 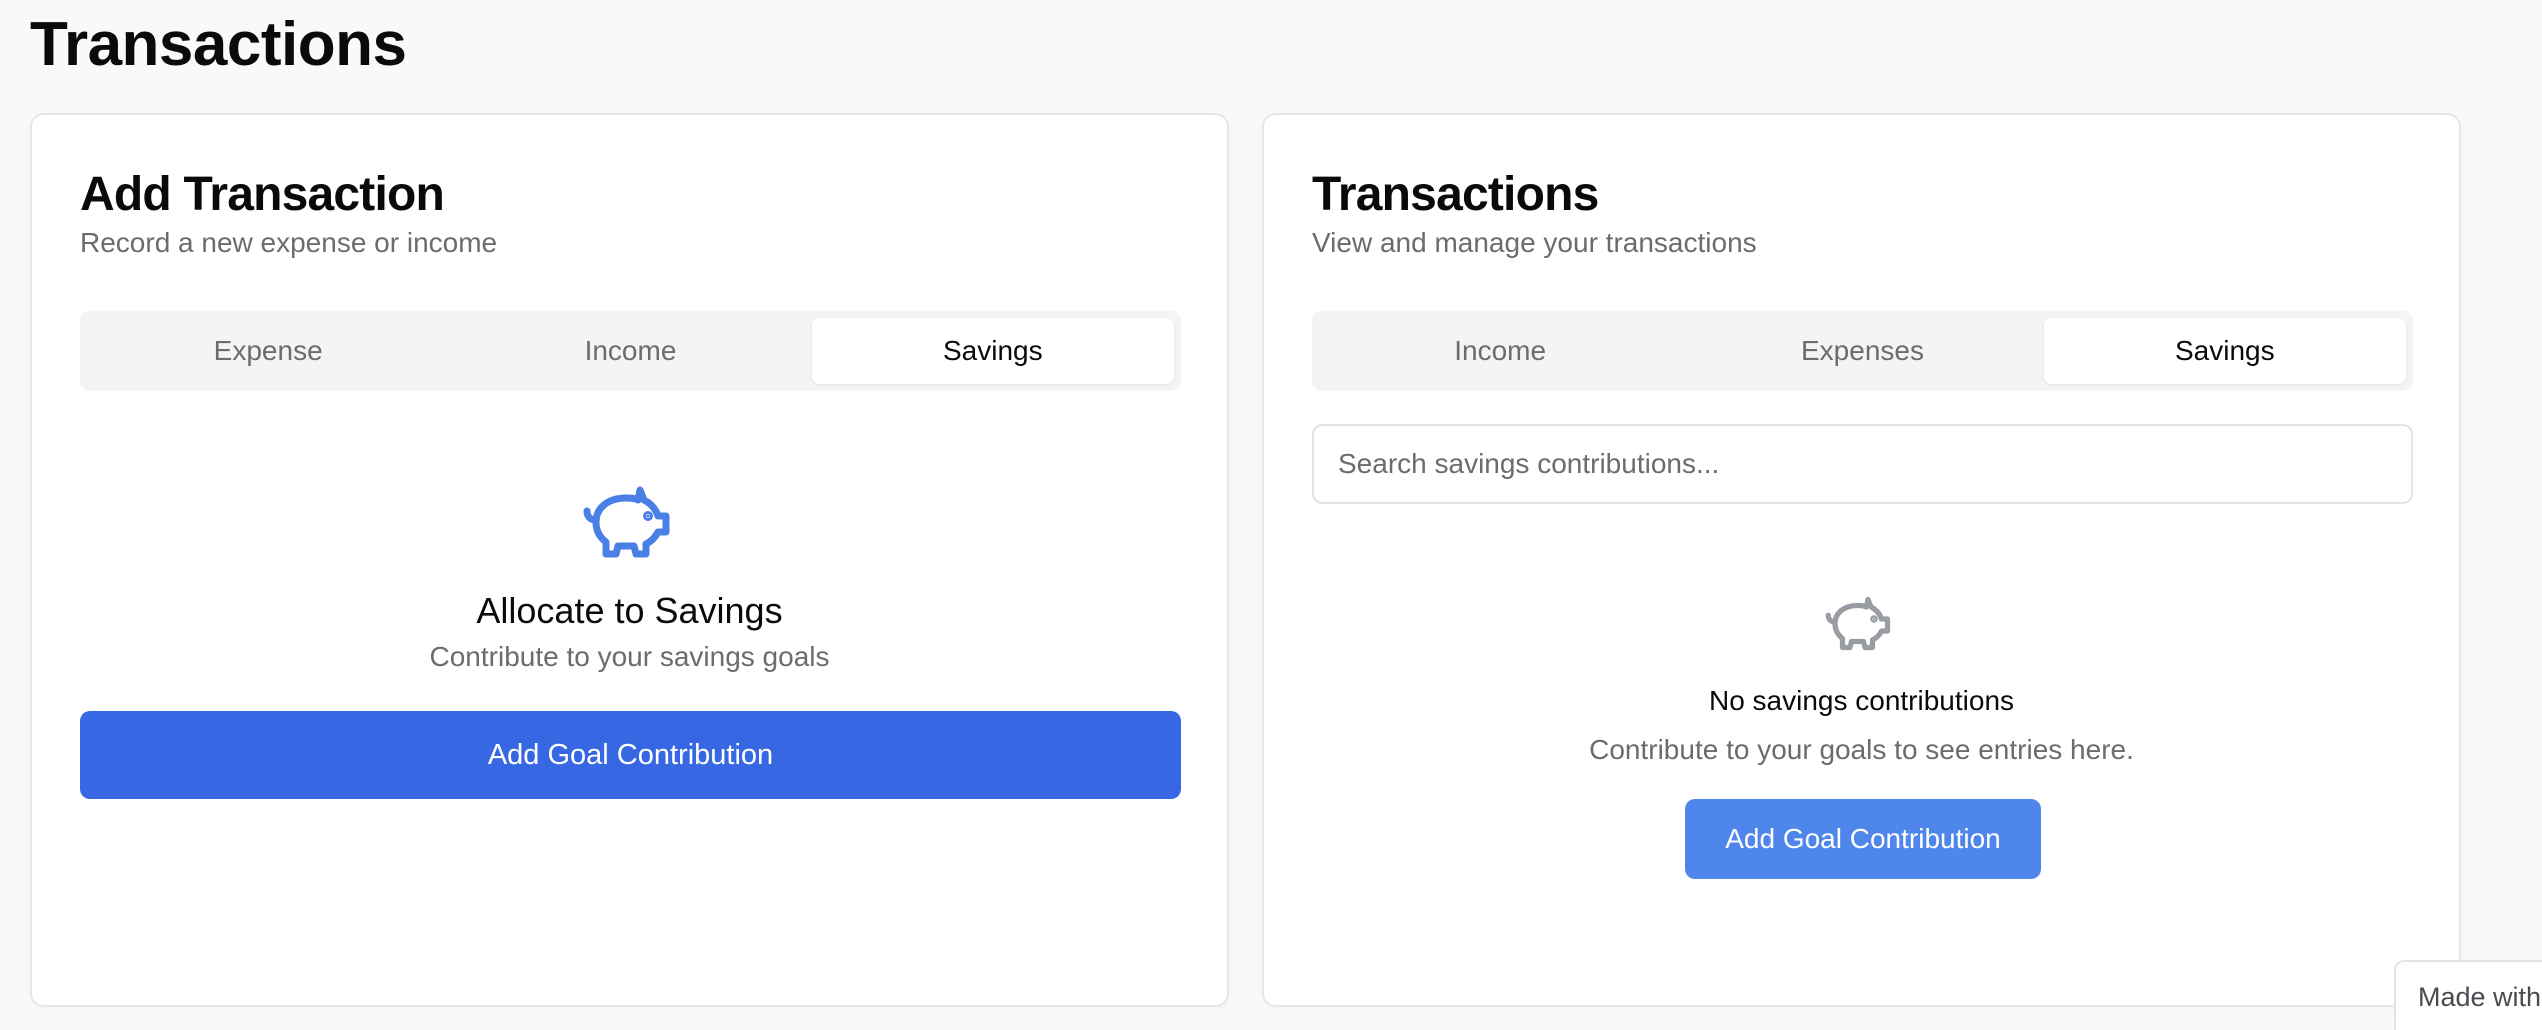 What do you see at coordinates (1455, 194) in the screenshot?
I see `transactions-title: Transactions` at bounding box center [1455, 194].